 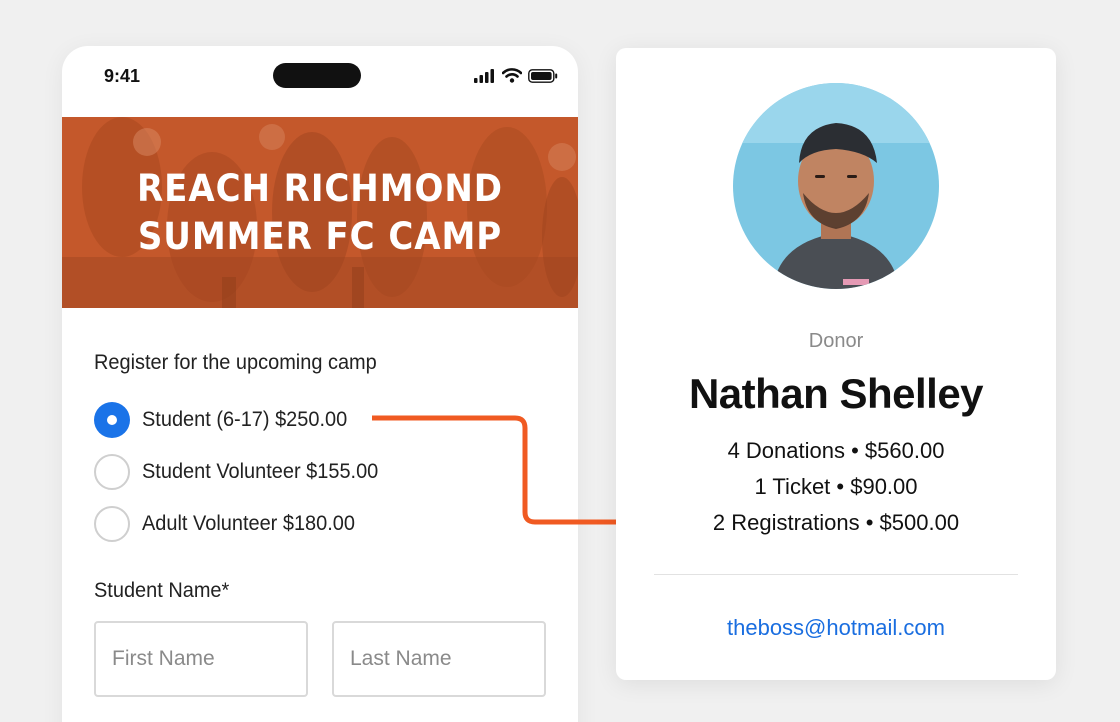 I want to click on donor-email-link: theboss@hotmail.com, so click(x=836, y=628).